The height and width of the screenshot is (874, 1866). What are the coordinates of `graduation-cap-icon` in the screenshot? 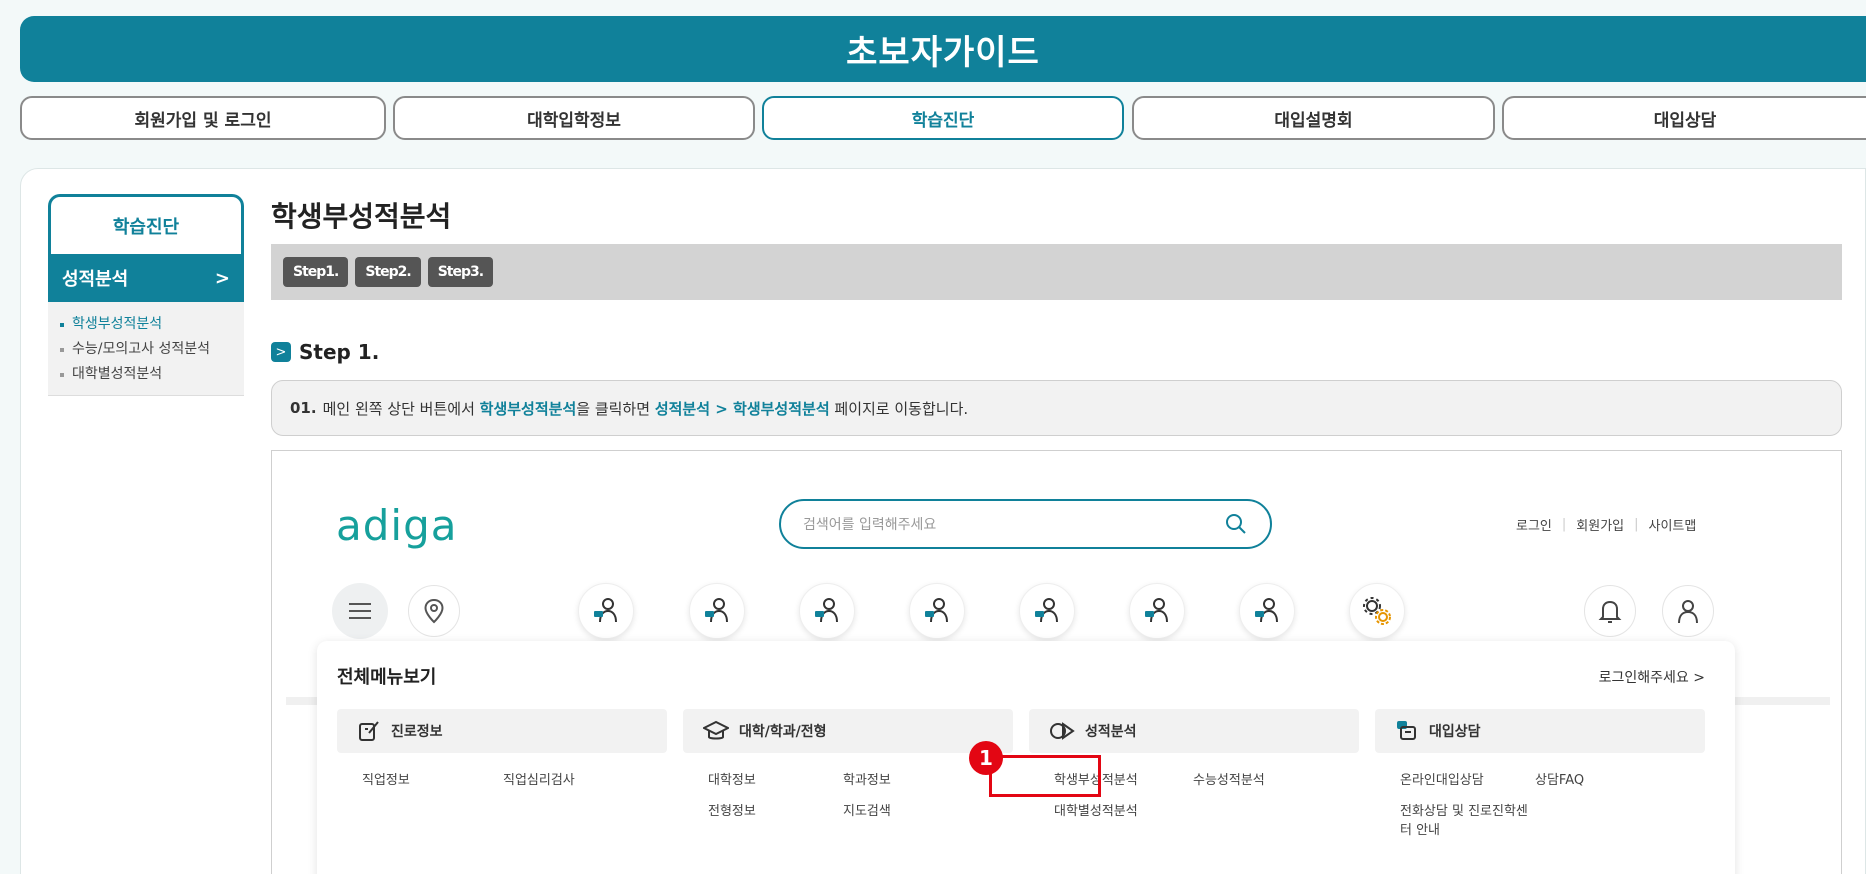 It's located at (716, 730).